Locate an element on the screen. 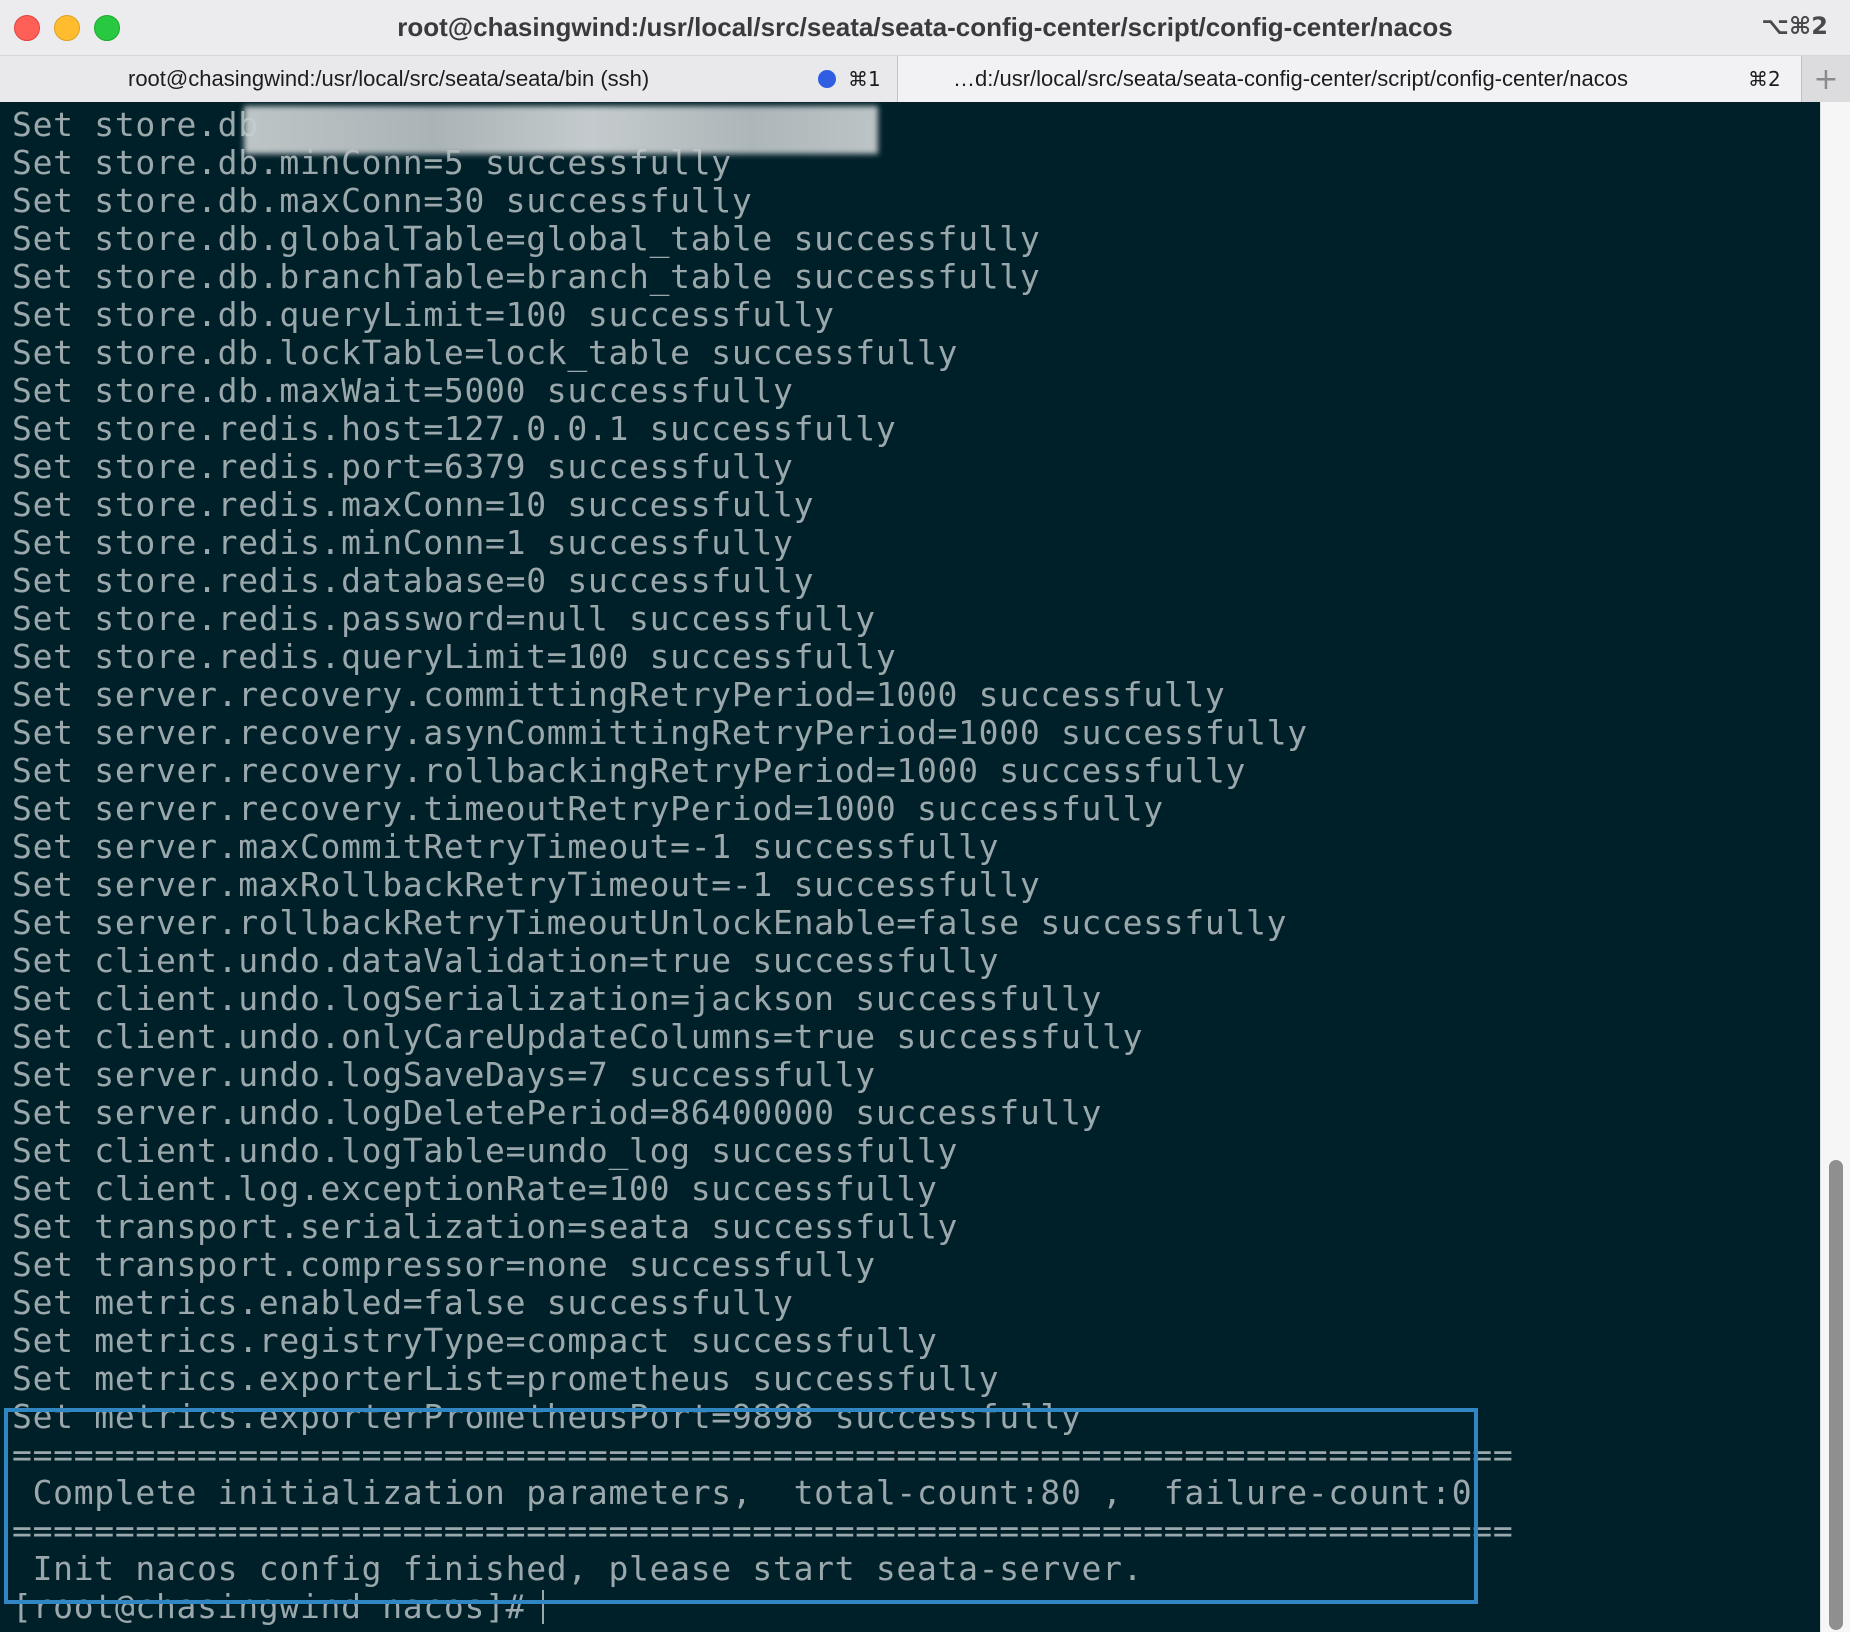 This screenshot has height=1632, width=1850. text-cursor is located at coordinates (543, 1607).